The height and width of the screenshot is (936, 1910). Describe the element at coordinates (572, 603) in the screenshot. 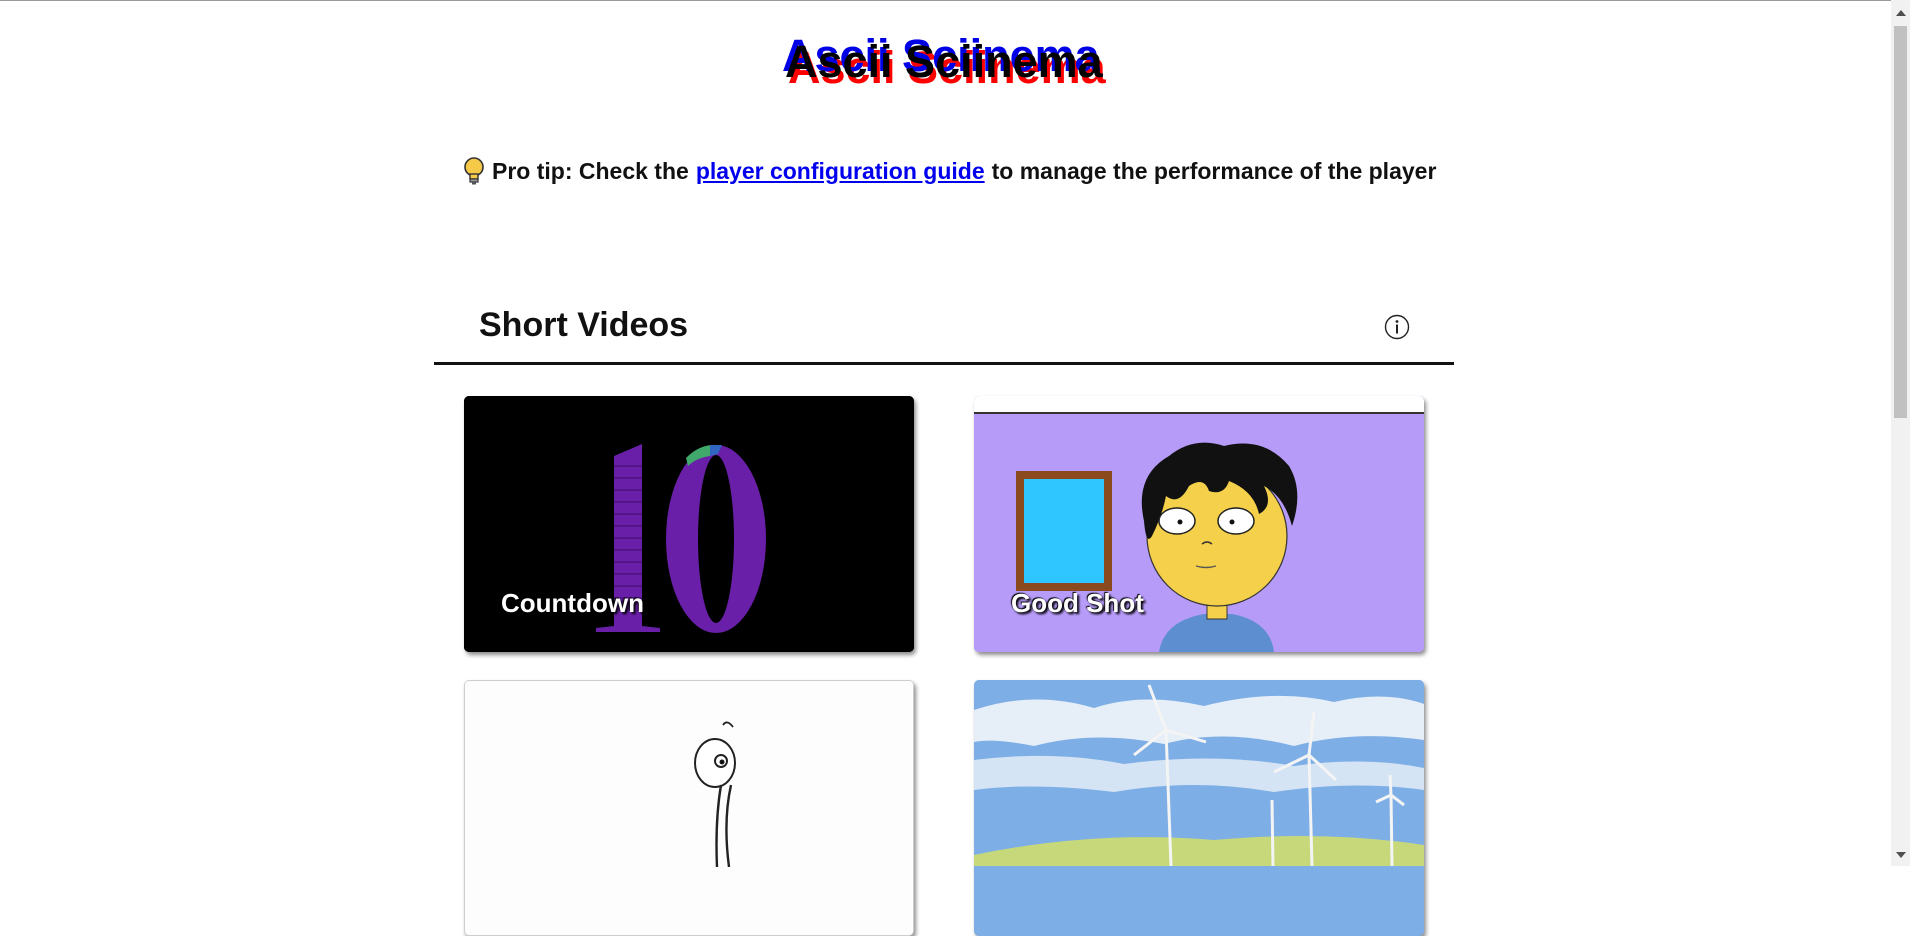

I see `video-title: Countdown` at that location.